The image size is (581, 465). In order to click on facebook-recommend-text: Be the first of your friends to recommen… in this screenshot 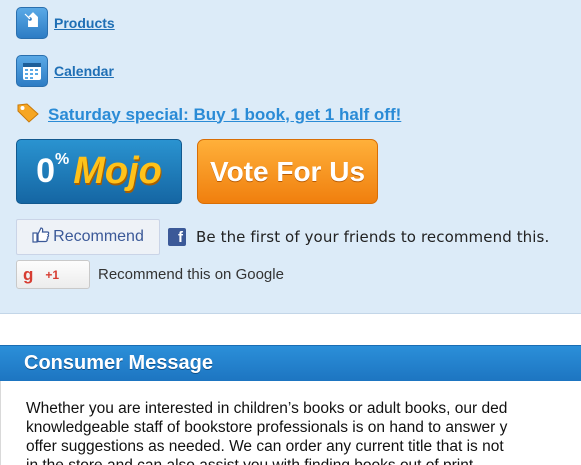, I will do `click(373, 237)`.